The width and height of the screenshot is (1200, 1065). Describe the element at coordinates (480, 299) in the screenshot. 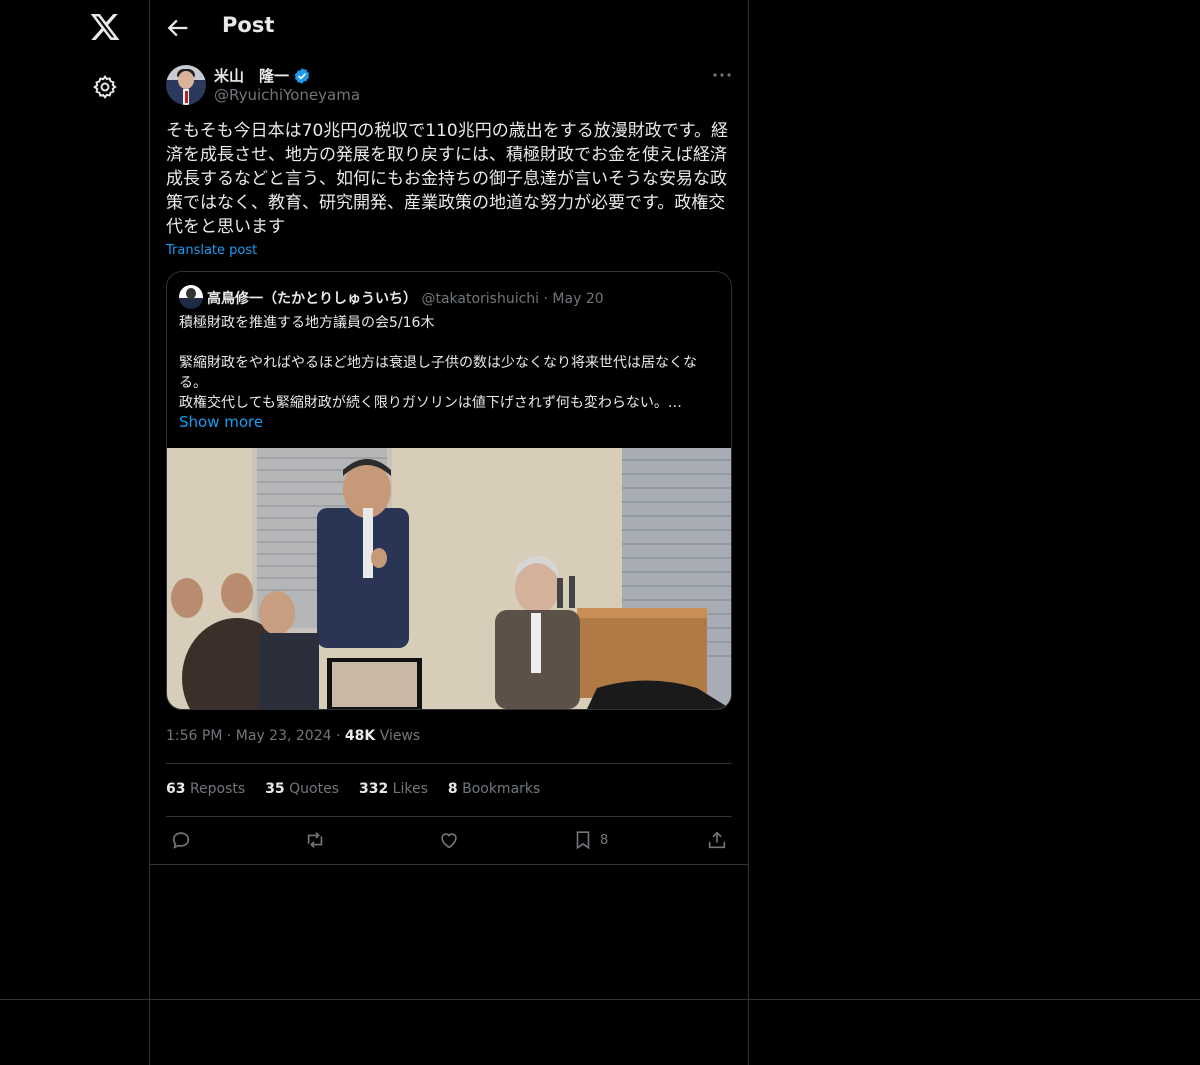

I see `quoted-author-handle: @takatorishuichi` at that location.